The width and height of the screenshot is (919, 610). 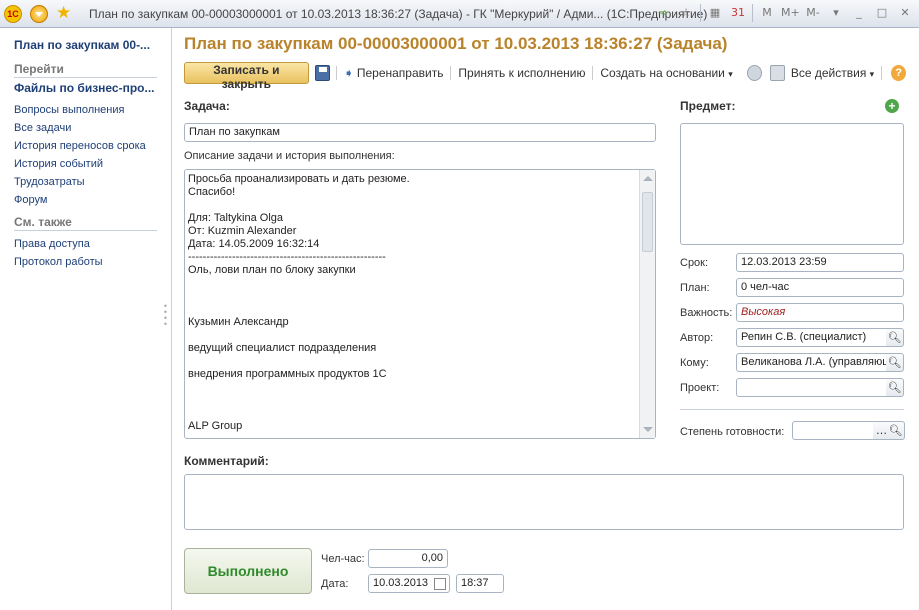 I want to click on goto-header: Перейти, so click(x=85, y=70).